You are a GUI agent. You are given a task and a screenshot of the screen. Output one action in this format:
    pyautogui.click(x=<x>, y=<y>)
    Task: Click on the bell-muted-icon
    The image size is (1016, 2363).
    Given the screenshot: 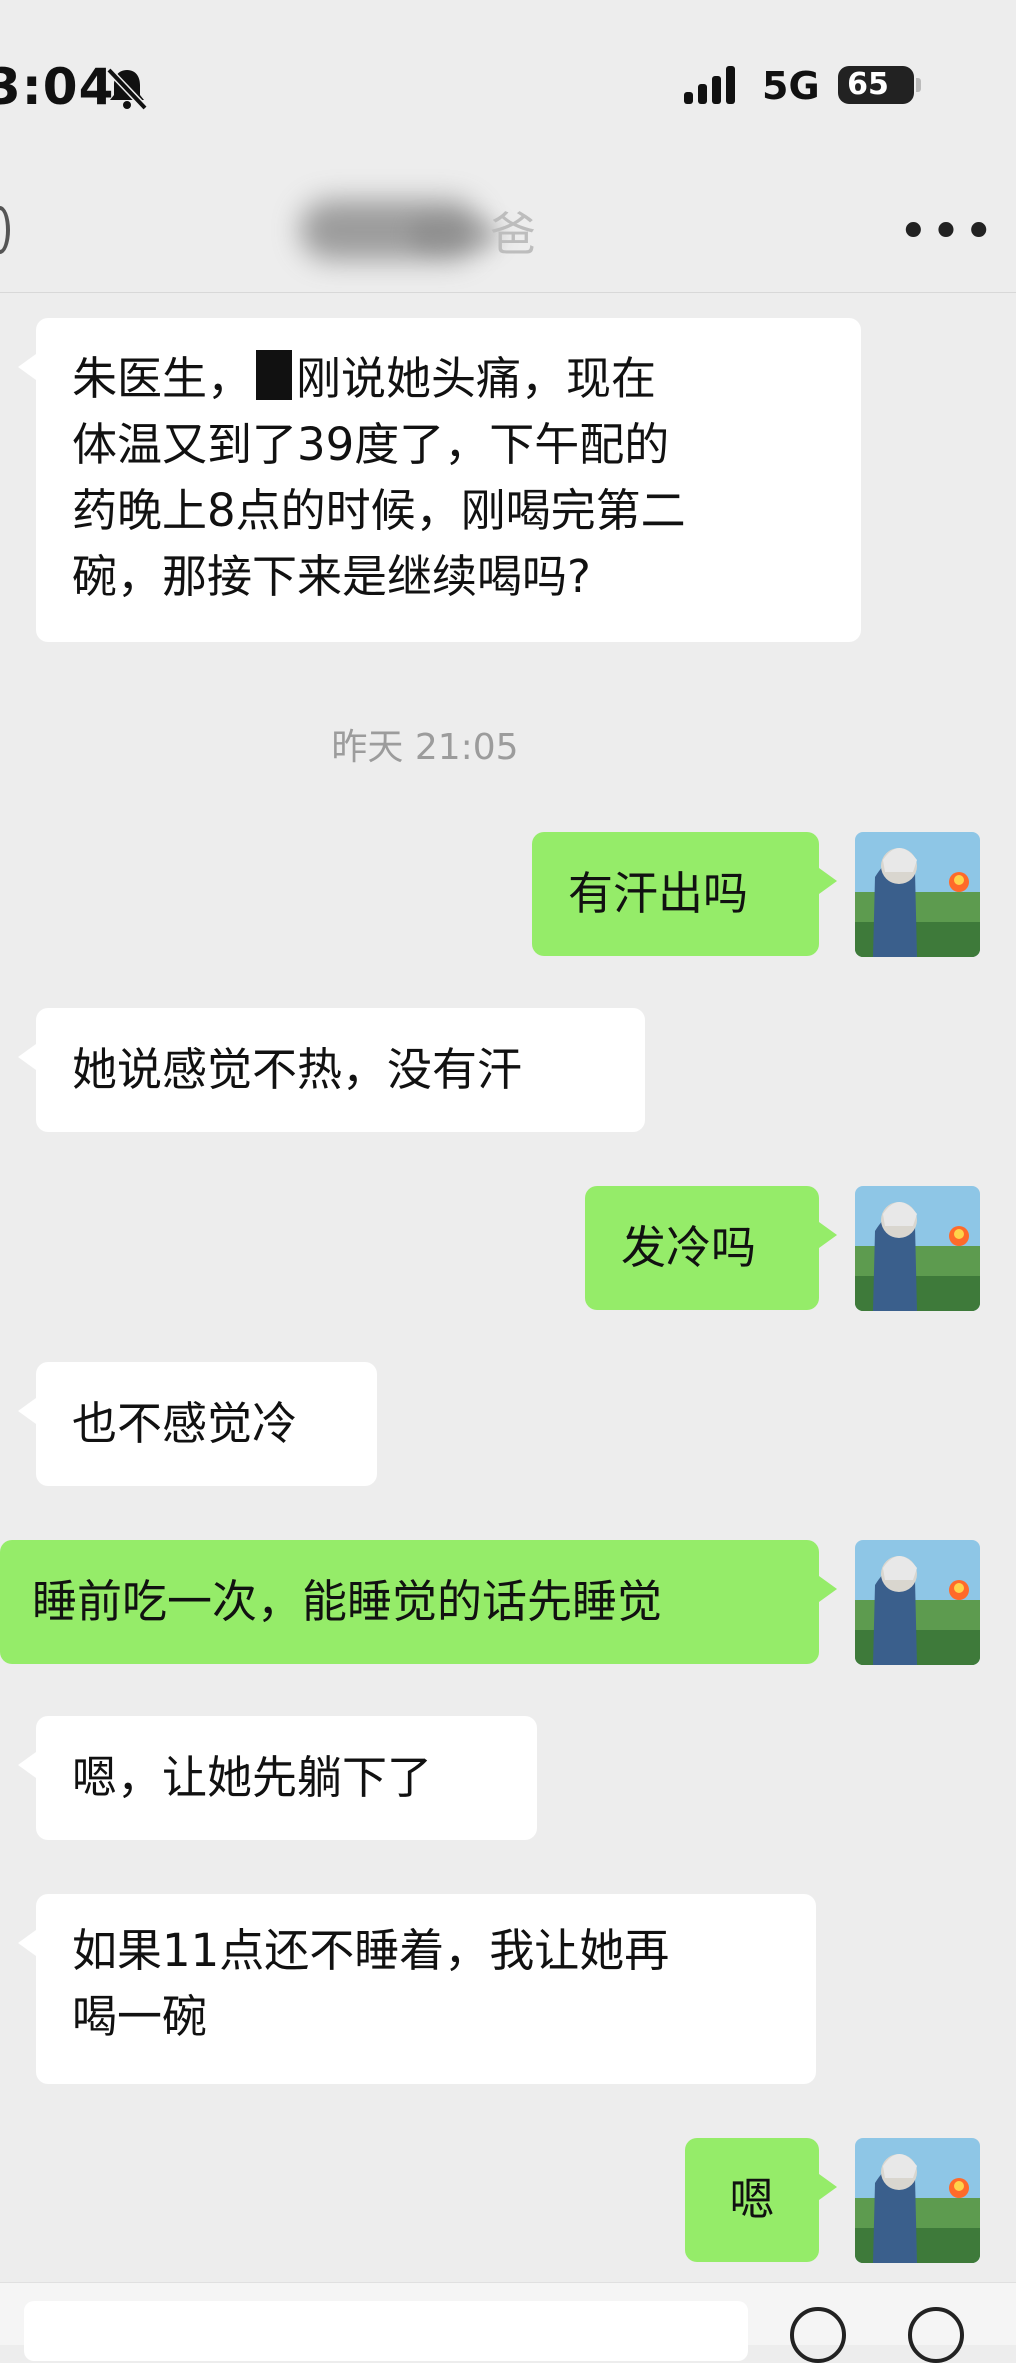 What is the action you would take?
    pyautogui.click(x=127, y=90)
    